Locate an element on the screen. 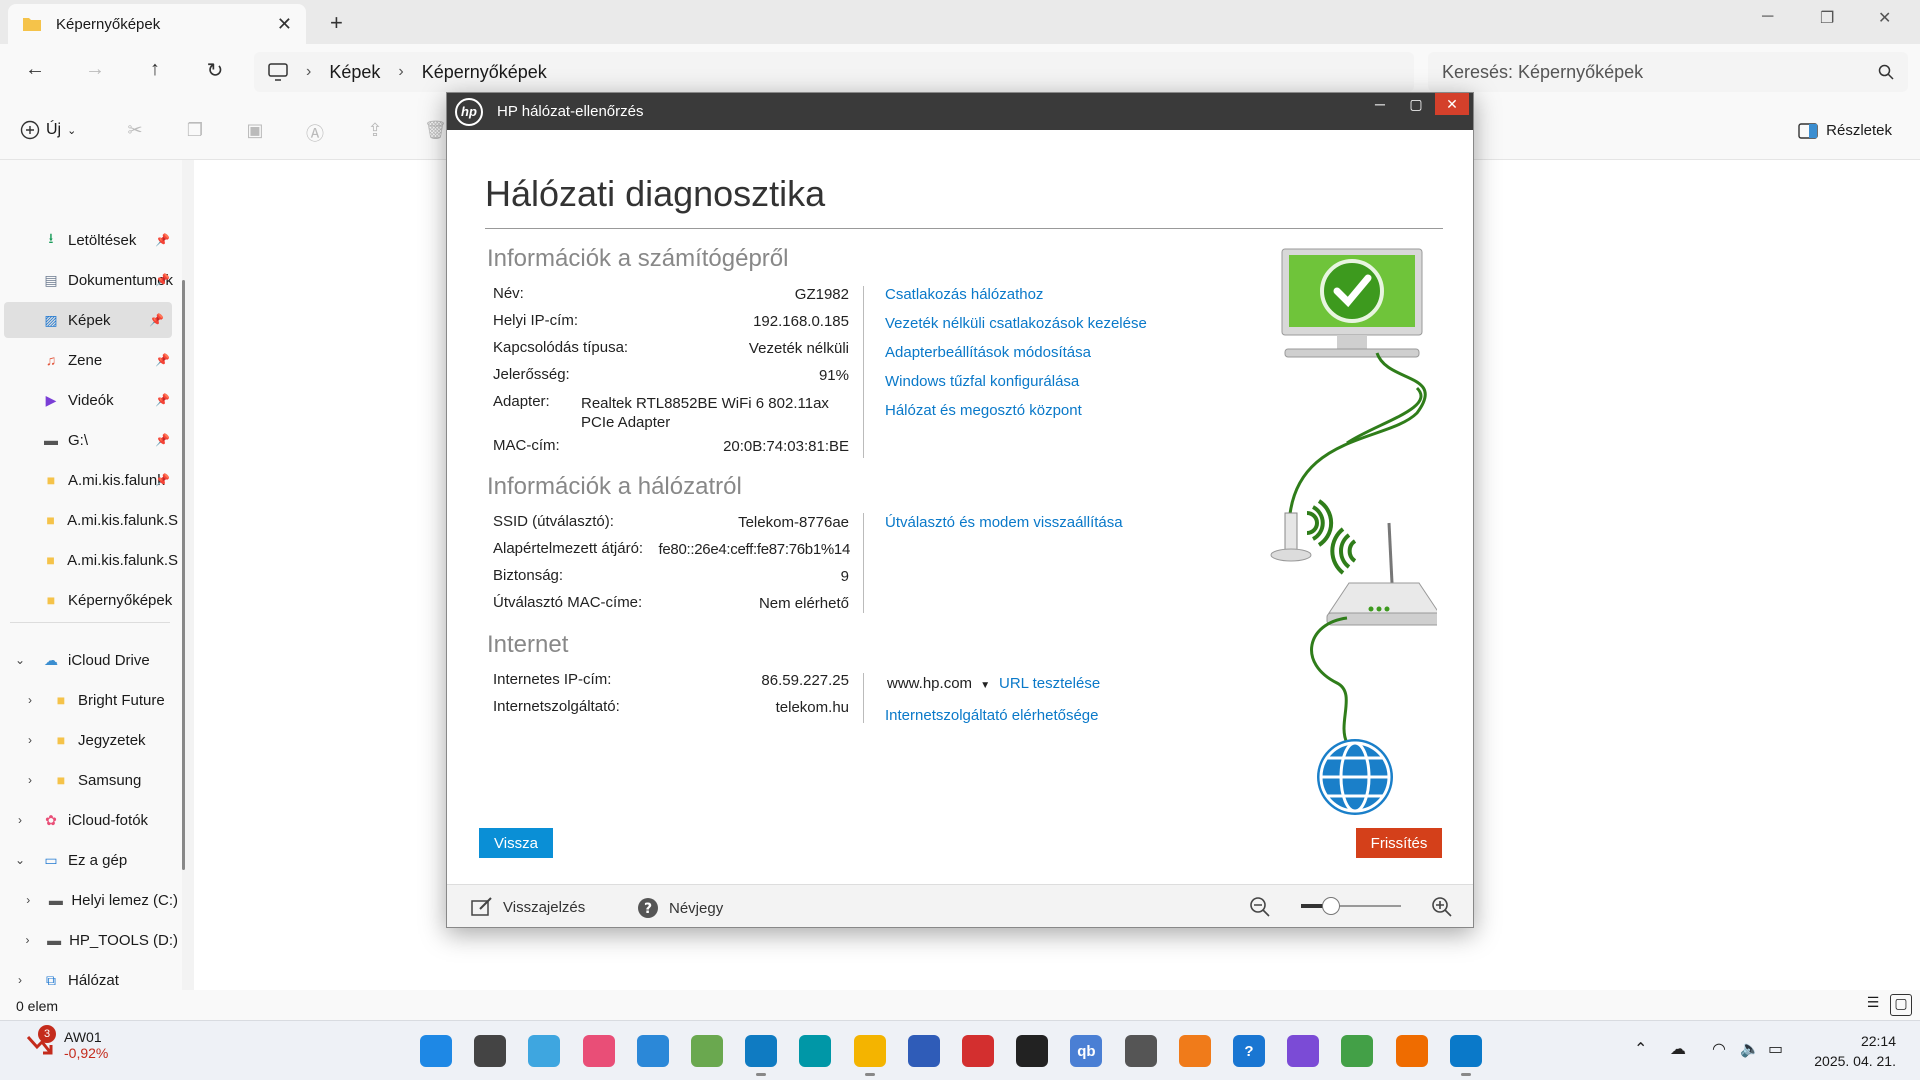 The image size is (1920, 1080). refresh-icon: ↻ is located at coordinates (215, 70).